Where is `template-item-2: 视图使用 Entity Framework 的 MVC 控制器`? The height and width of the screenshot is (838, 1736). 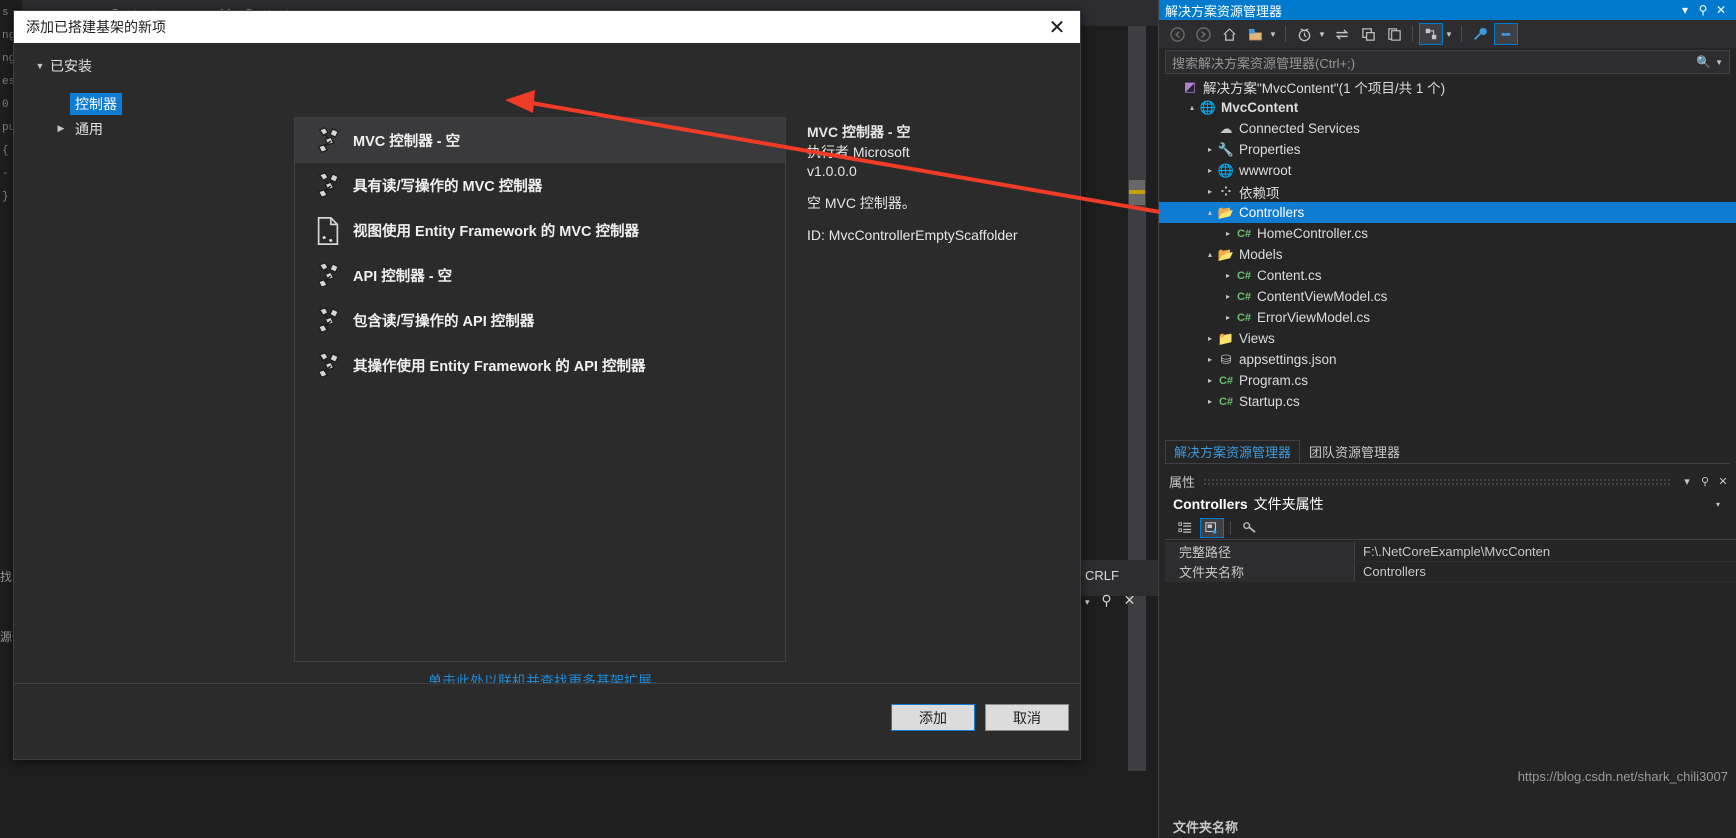 template-item-2: 视图使用 Entity Framework 的 MVC 控制器 is located at coordinates (540, 230).